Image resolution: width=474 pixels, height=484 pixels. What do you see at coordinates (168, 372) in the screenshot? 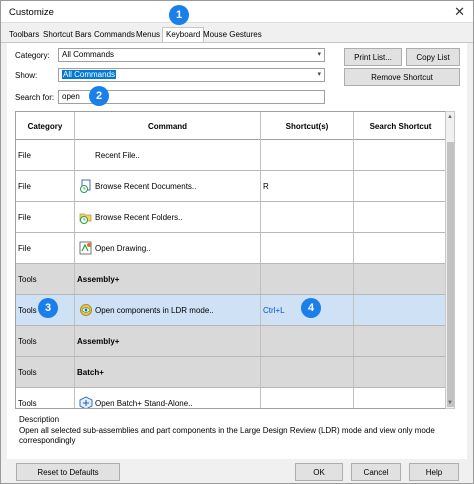
I see `row-command: Batch+` at bounding box center [168, 372].